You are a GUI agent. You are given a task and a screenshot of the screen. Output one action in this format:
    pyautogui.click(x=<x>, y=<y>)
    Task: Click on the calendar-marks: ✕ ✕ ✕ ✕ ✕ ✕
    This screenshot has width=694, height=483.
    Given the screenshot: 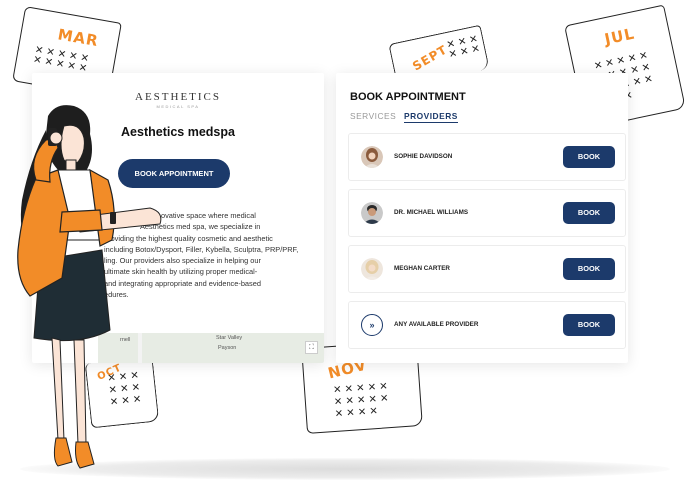 What is the action you would take?
    pyautogui.click(x=463, y=47)
    